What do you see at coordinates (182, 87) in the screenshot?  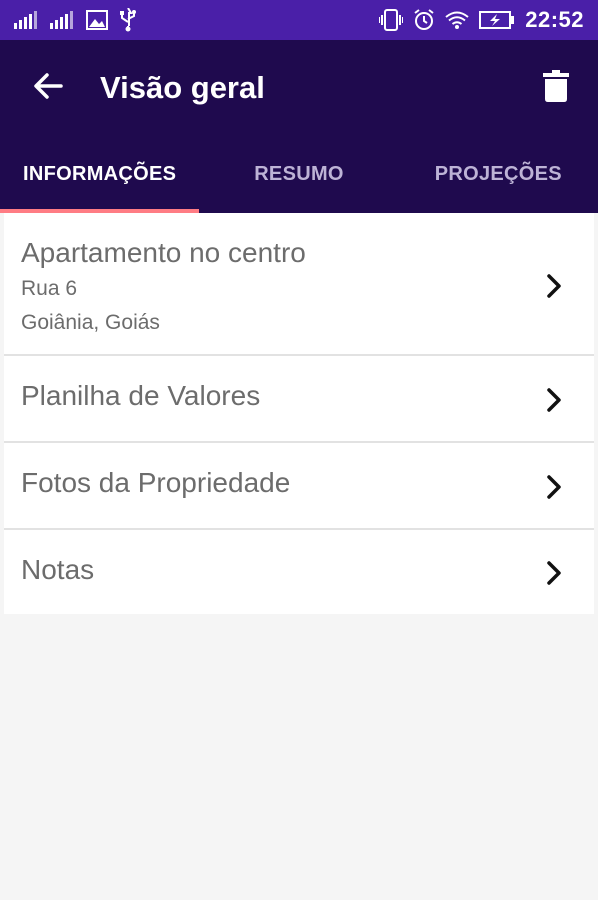 I see `page-title: Visão geral` at bounding box center [182, 87].